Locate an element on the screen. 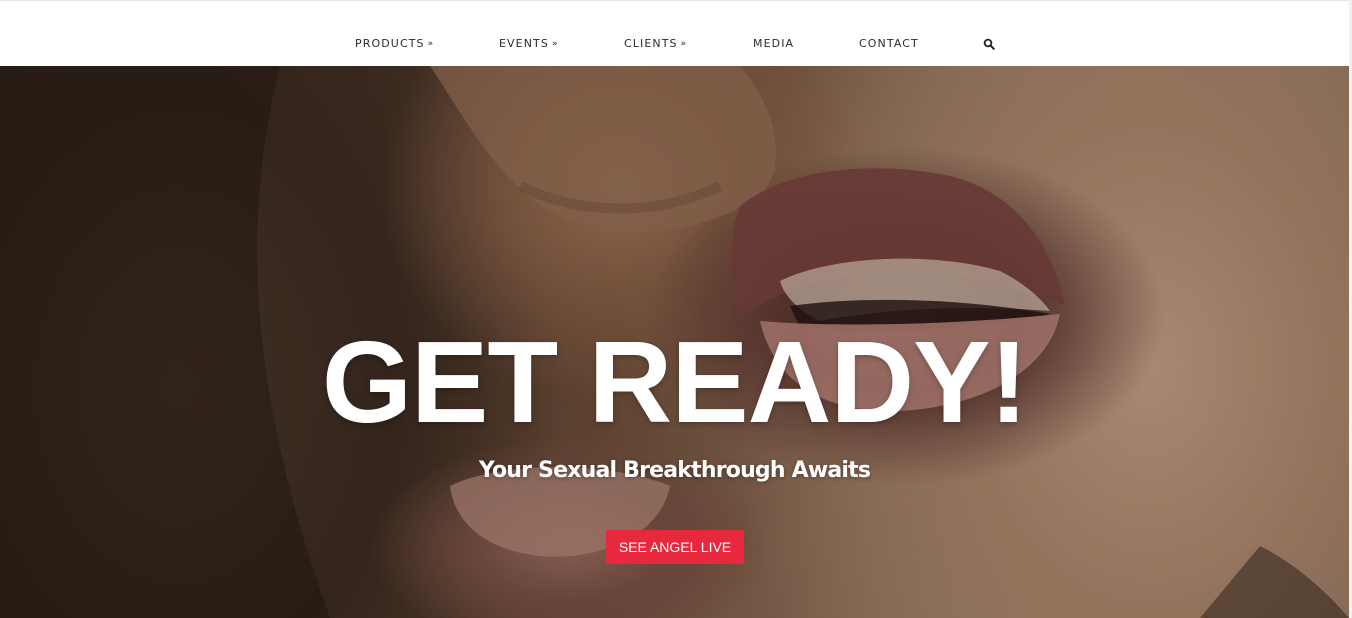 This screenshot has height=618, width=1352. top-navigation: PRODUCTS» EVENTS» CLIENTS» MEDIA CONTACT is located at coordinates (674, 33).